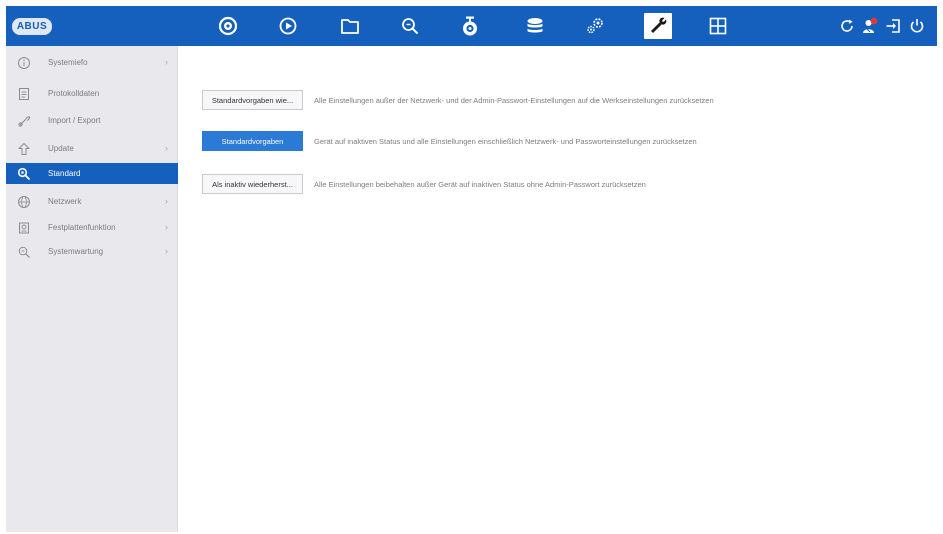  I want to click on sidebar-item-netzwerk: Netzwerk ›, so click(92, 201).